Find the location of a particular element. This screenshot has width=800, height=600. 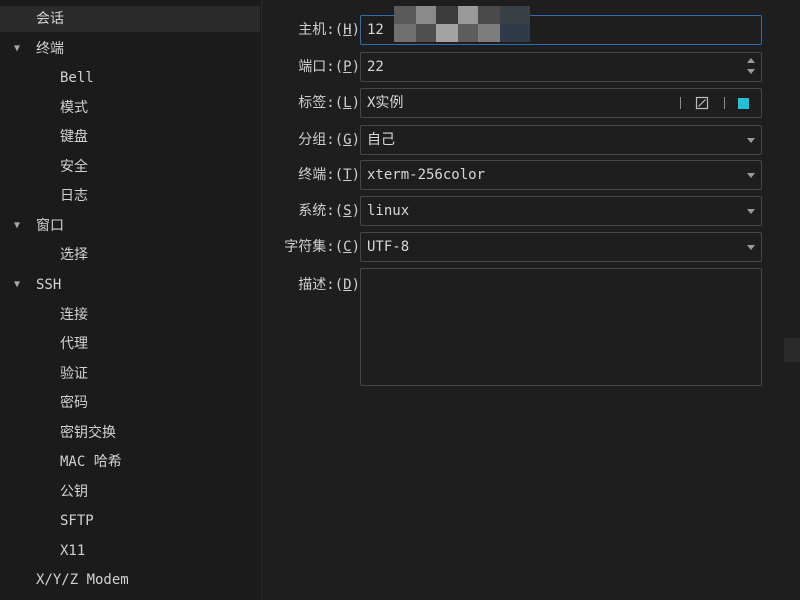

port-stepper: 22 is located at coordinates (561, 67).